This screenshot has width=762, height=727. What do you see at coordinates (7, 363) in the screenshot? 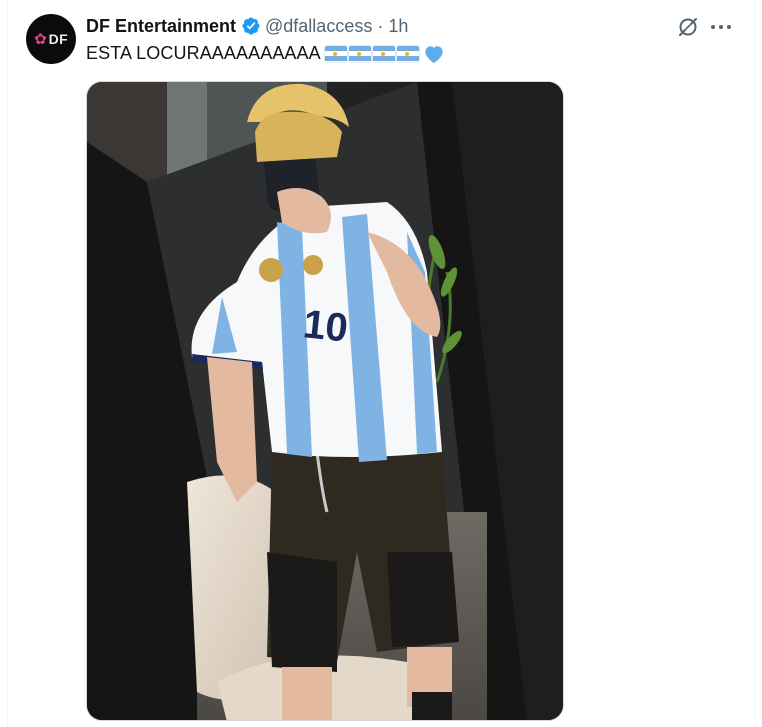
I see `timeline-border-left` at bounding box center [7, 363].